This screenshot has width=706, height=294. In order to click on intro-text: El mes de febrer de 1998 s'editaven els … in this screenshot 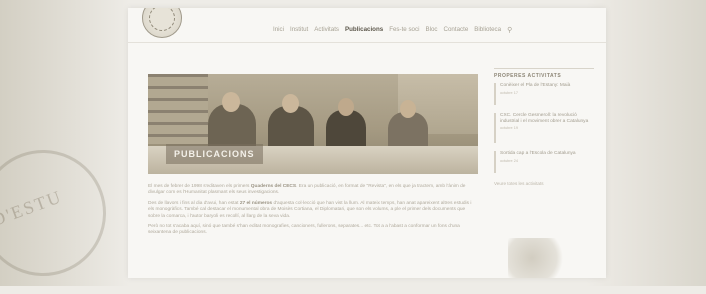, I will do `click(313, 212)`.